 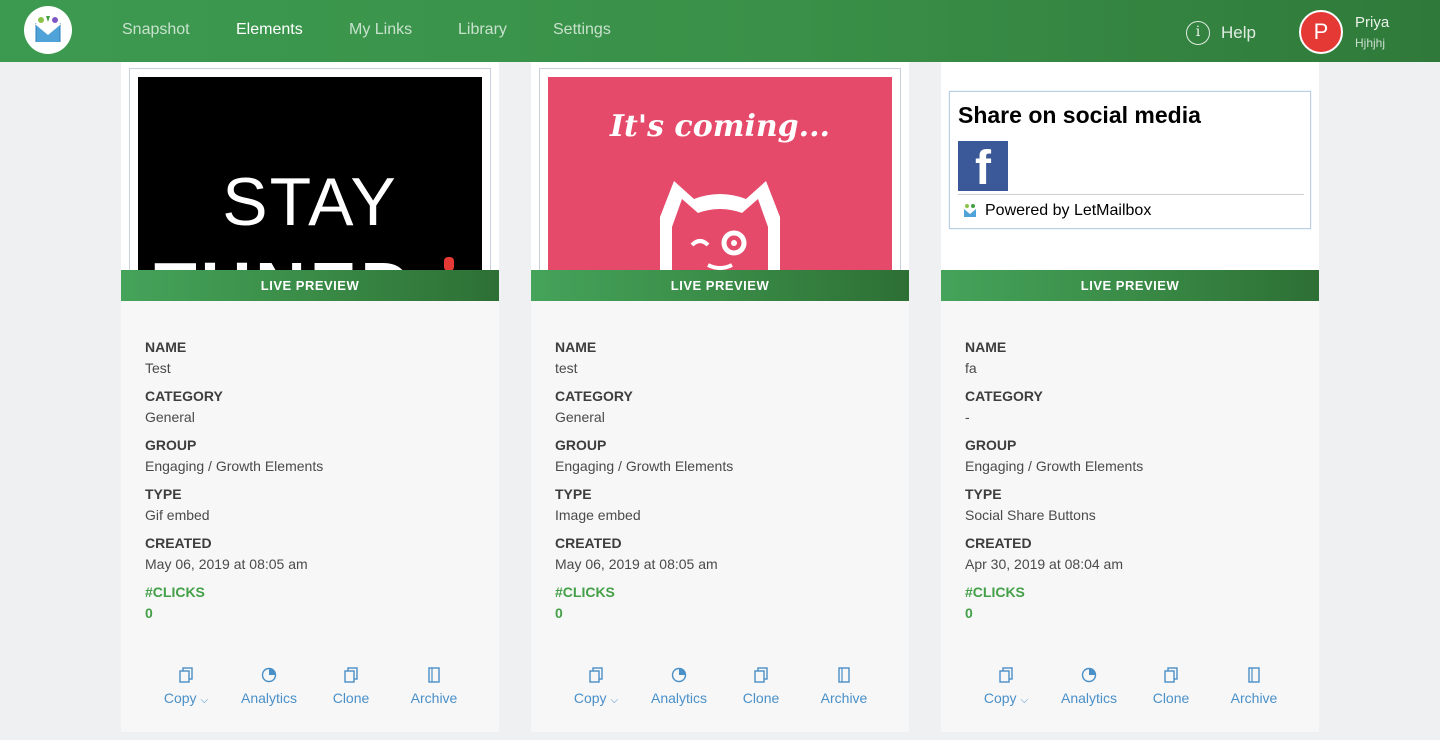 What do you see at coordinates (1370, 43) in the screenshot?
I see `user-subtitle: Hjhjhj` at bounding box center [1370, 43].